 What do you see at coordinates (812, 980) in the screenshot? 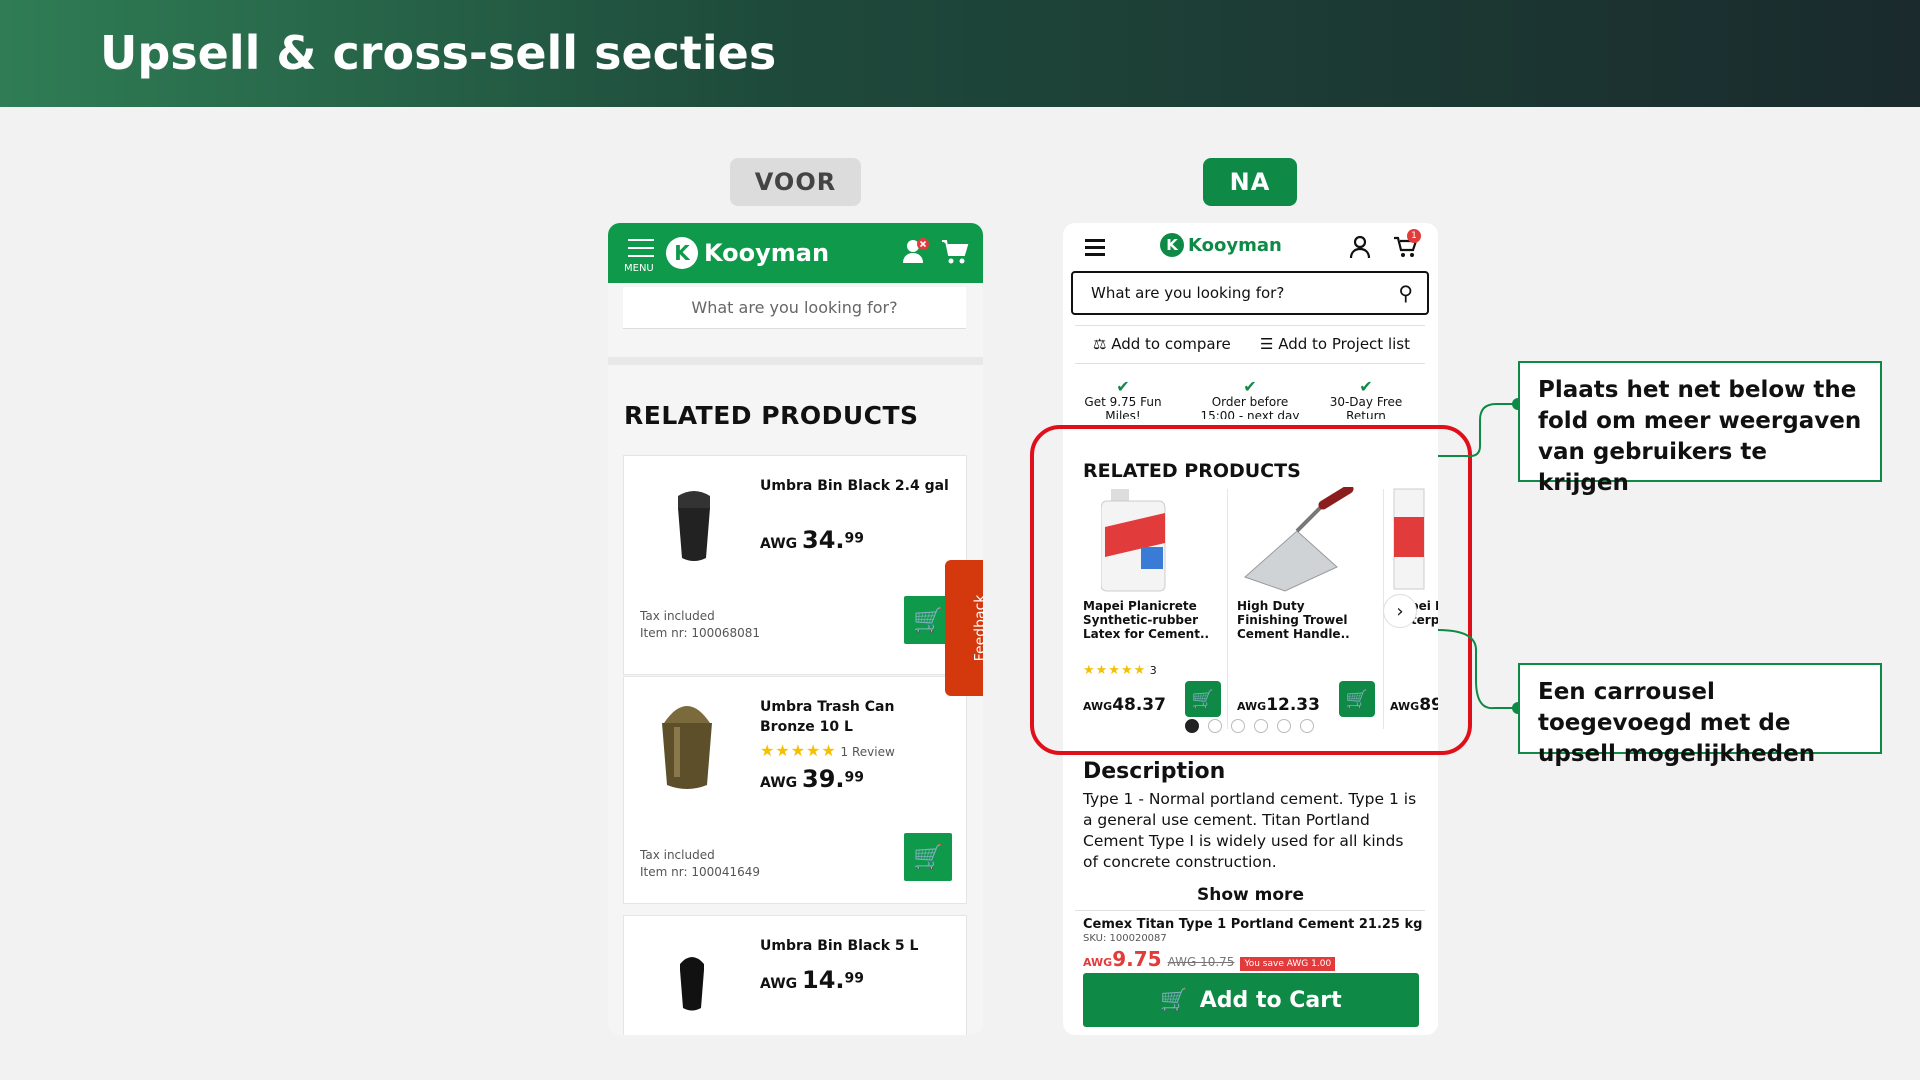
I see `product-price: AWG 14.99` at bounding box center [812, 980].